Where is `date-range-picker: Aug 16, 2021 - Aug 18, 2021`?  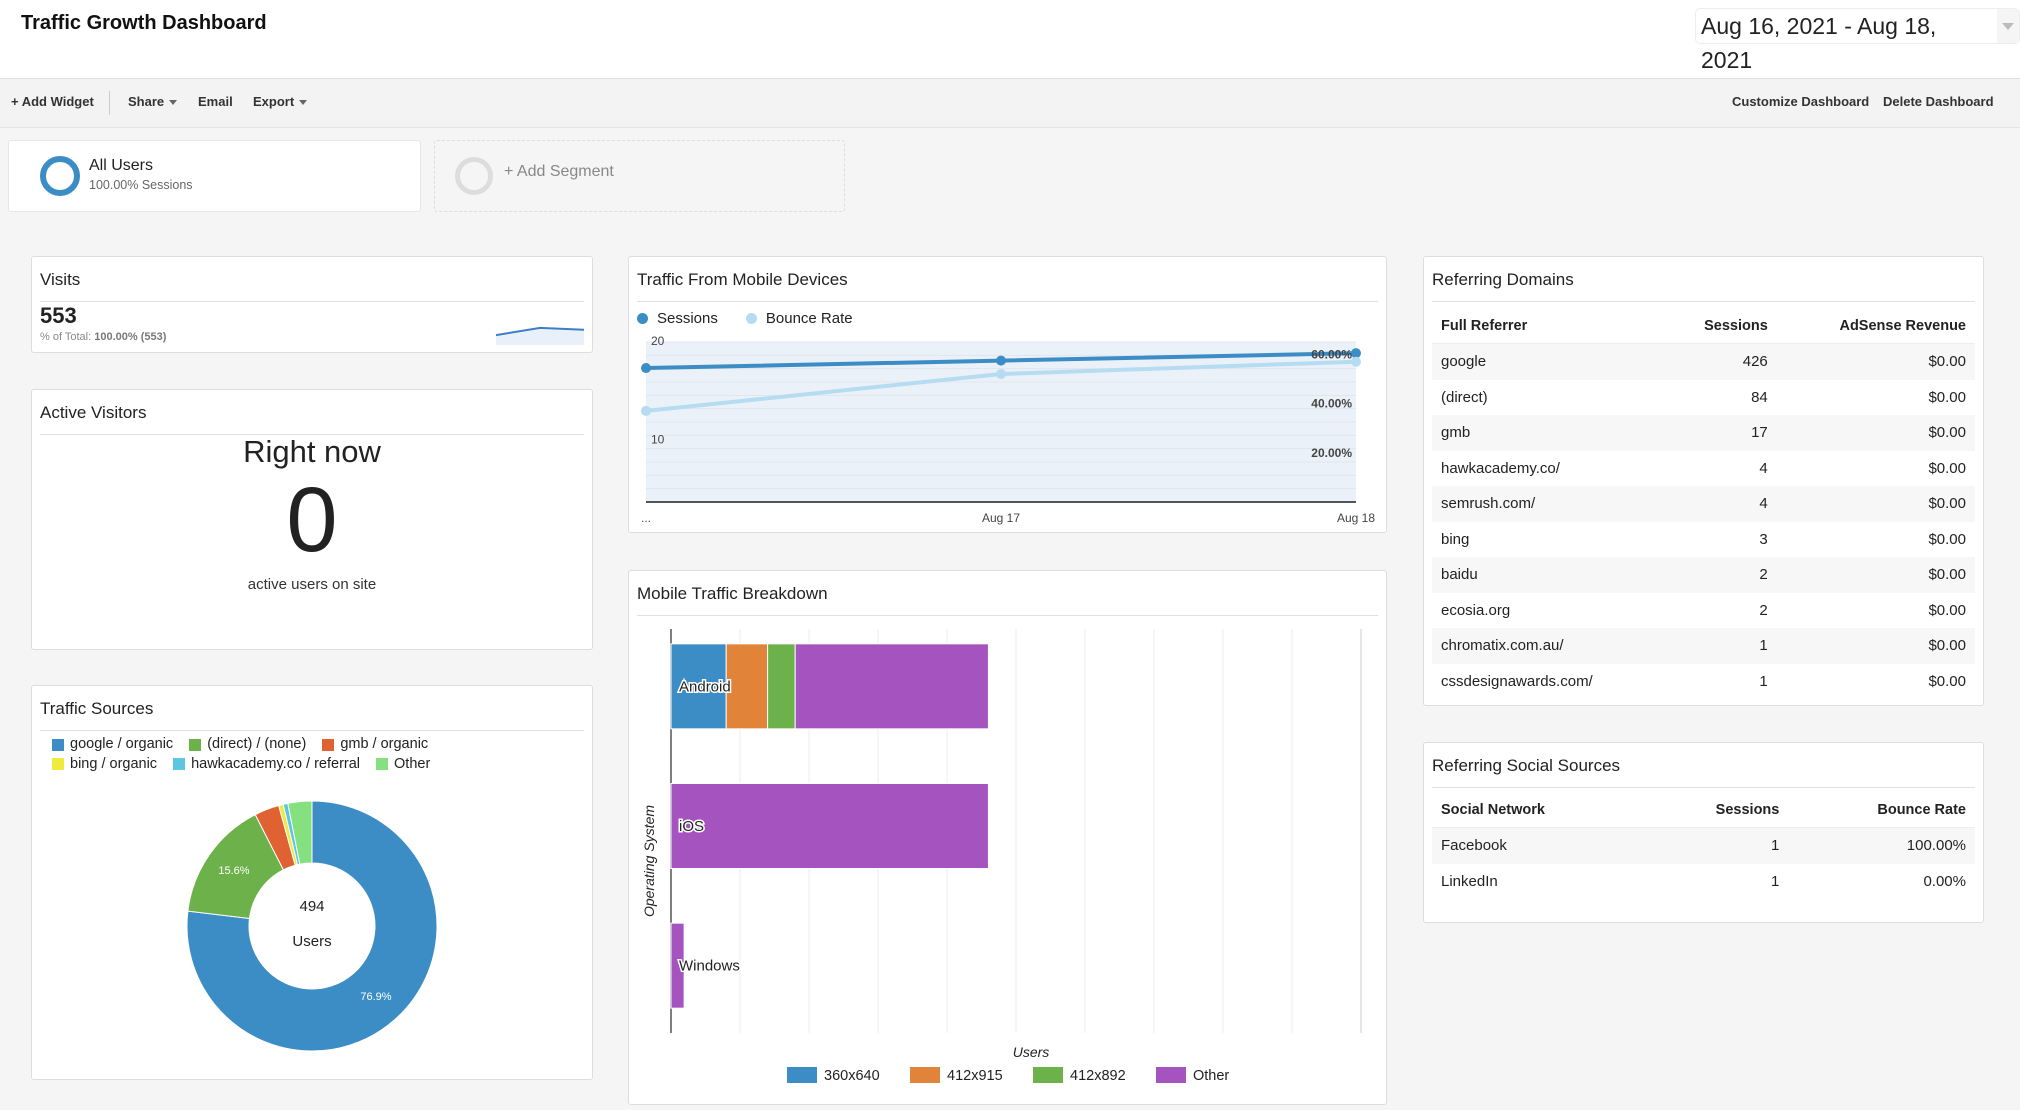 date-range-picker: Aug 16, 2021 - Aug 18, 2021 is located at coordinates (1857, 40).